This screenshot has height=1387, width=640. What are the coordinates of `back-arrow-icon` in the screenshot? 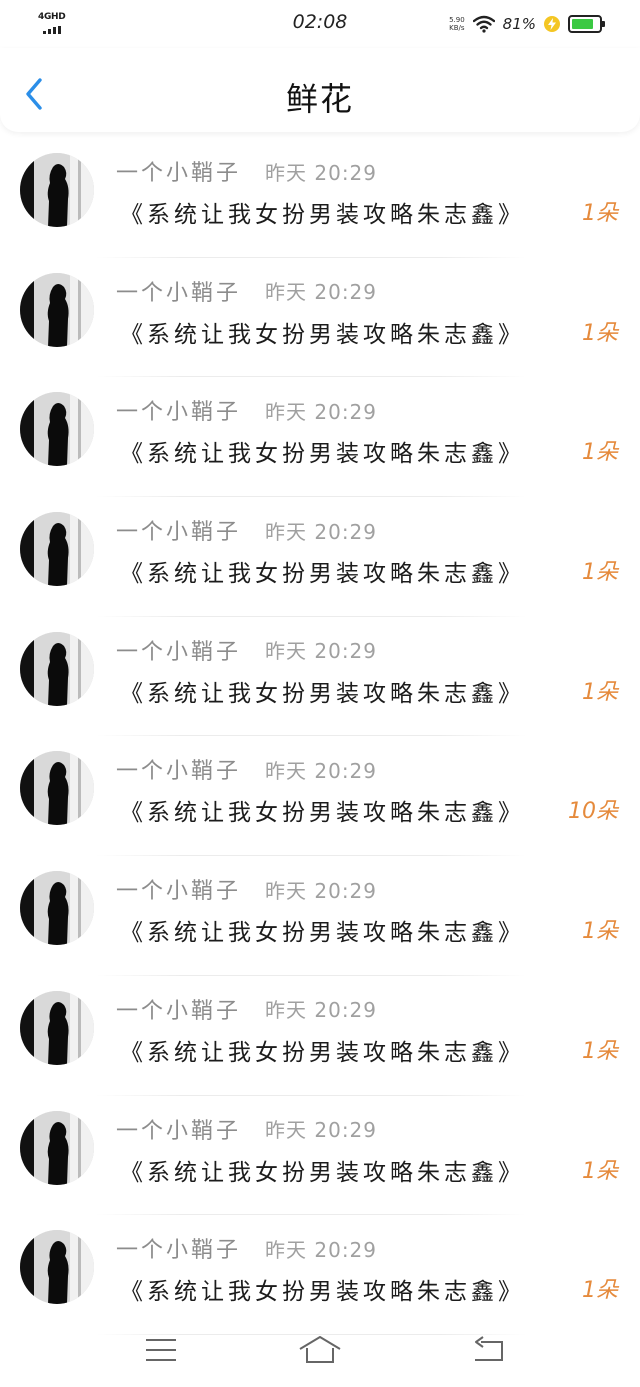 It's located at (489, 1348).